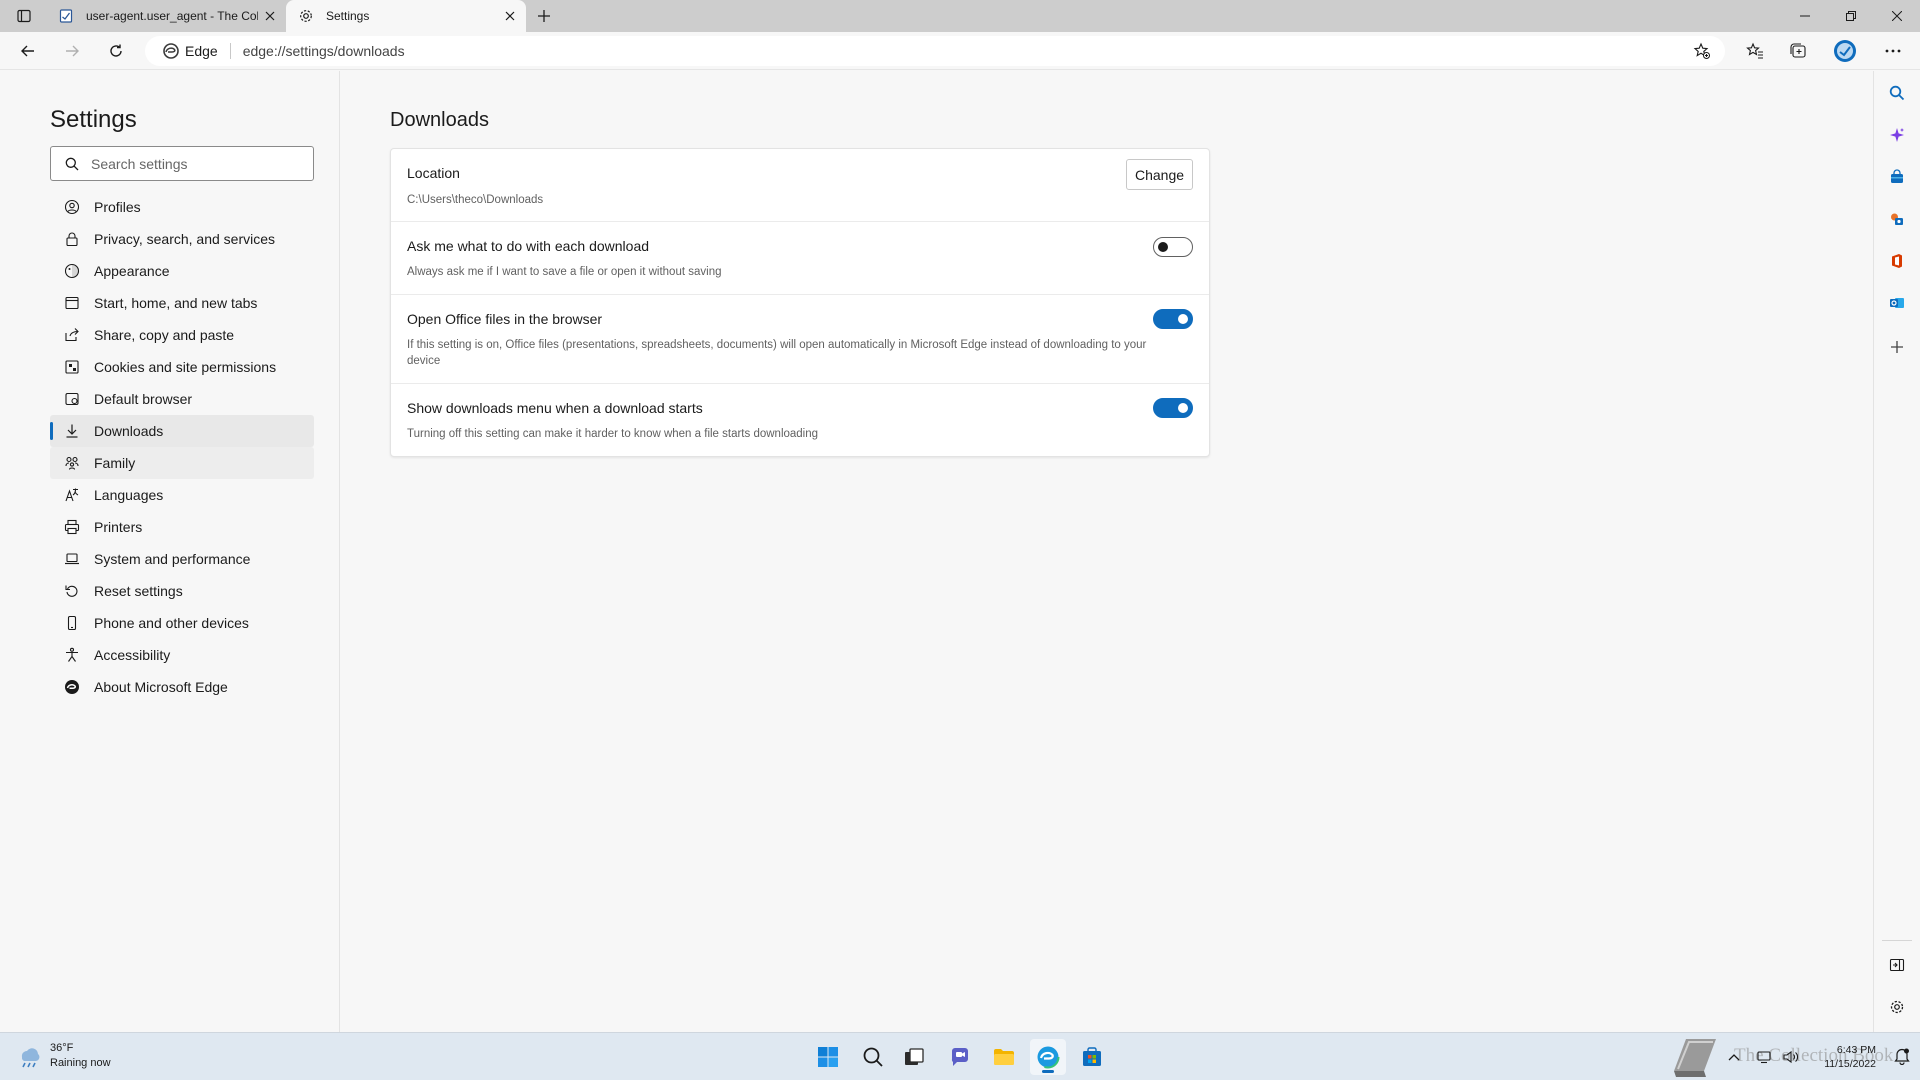 Image resolution: width=1920 pixels, height=1080 pixels. What do you see at coordinates (1897, 177) in the screenshot?
I see `sidebar-shopping-button` at bounding box center [1897, 177].